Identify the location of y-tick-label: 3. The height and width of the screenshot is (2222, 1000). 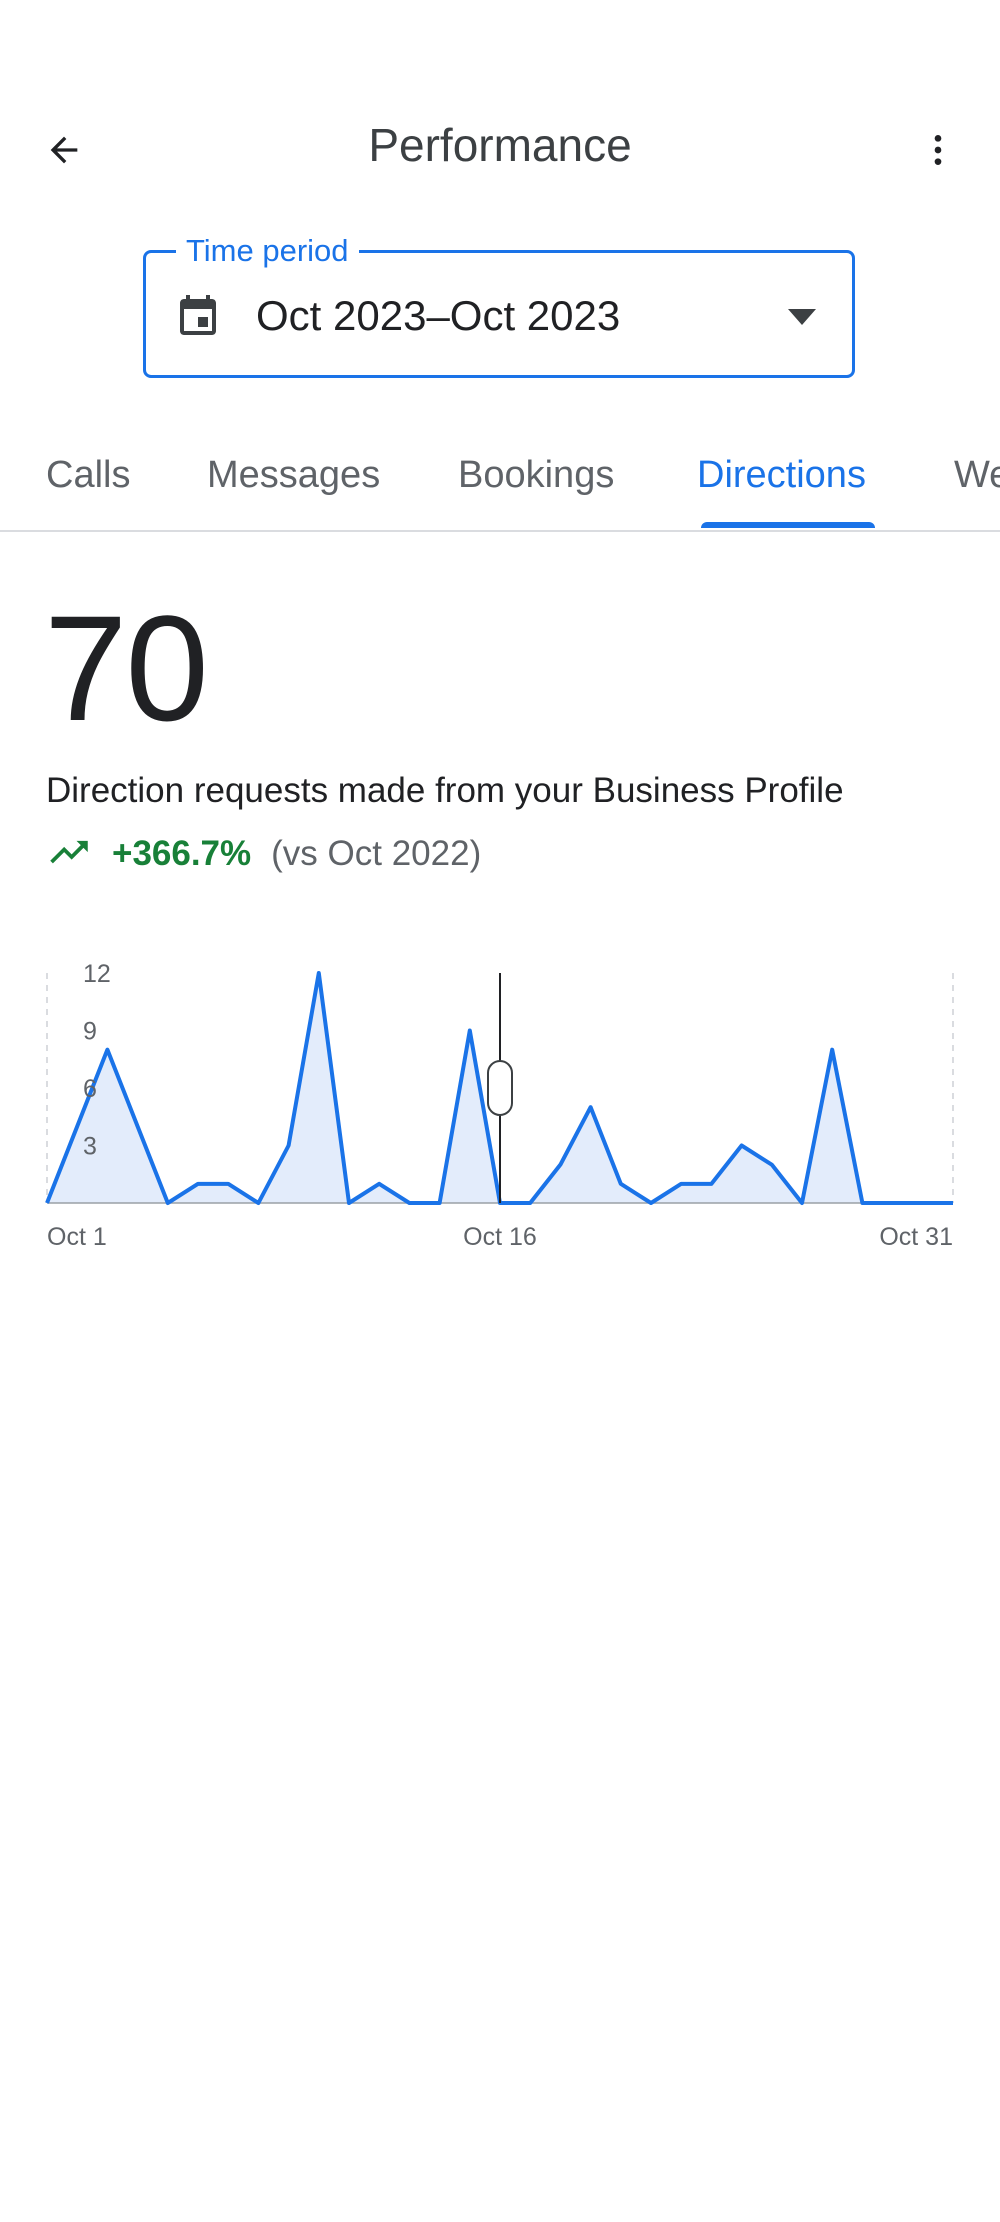
(90, 1147).